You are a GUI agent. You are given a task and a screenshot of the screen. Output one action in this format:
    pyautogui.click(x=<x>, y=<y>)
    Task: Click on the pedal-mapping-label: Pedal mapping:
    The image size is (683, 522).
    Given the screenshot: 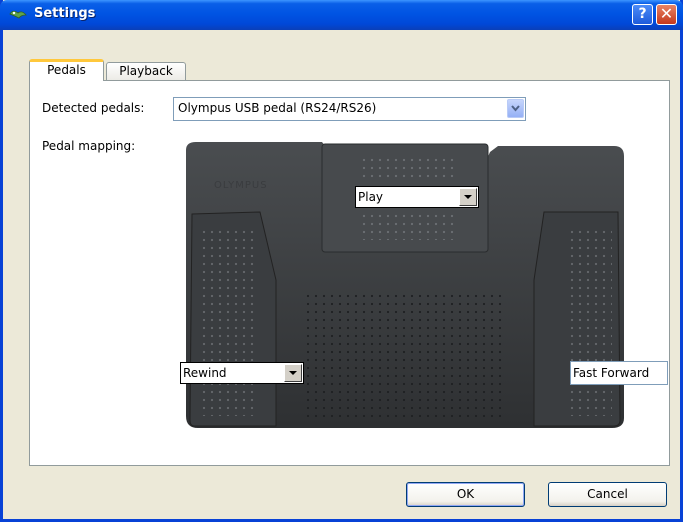 What is the action you would take?
    pyautogui.click(x=89, y=146)
    